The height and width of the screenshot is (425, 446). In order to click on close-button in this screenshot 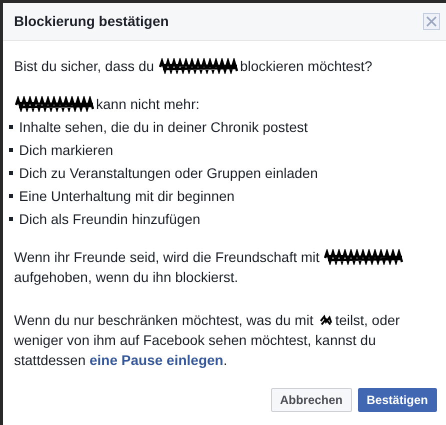, I will do `click(431, 21)`.